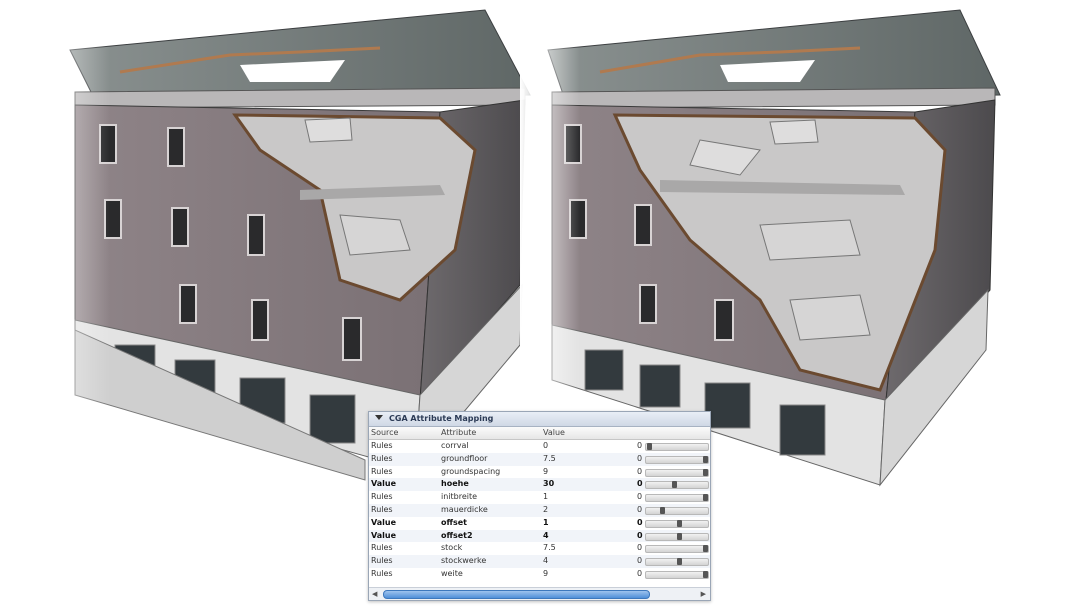  What do you see at coordinates (464, 458) in the screenshot?
I see `attribute-cell: groundfloor` at bounding box center [464, 458].